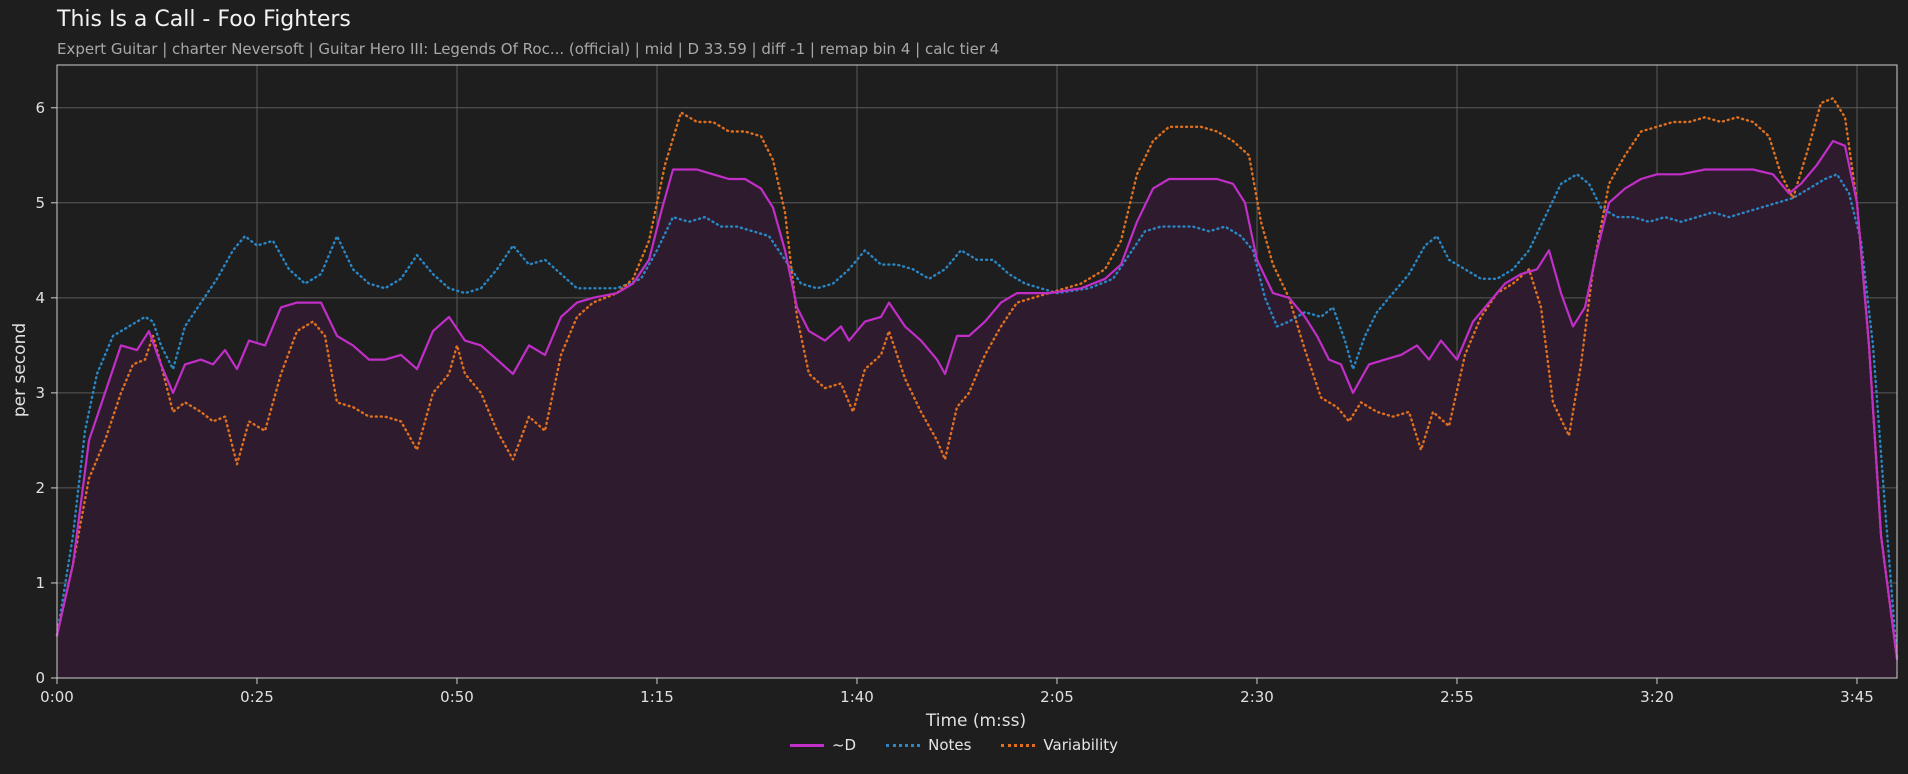  I want to click on x-tick-label-8: 3:20, so click(1657, 697).